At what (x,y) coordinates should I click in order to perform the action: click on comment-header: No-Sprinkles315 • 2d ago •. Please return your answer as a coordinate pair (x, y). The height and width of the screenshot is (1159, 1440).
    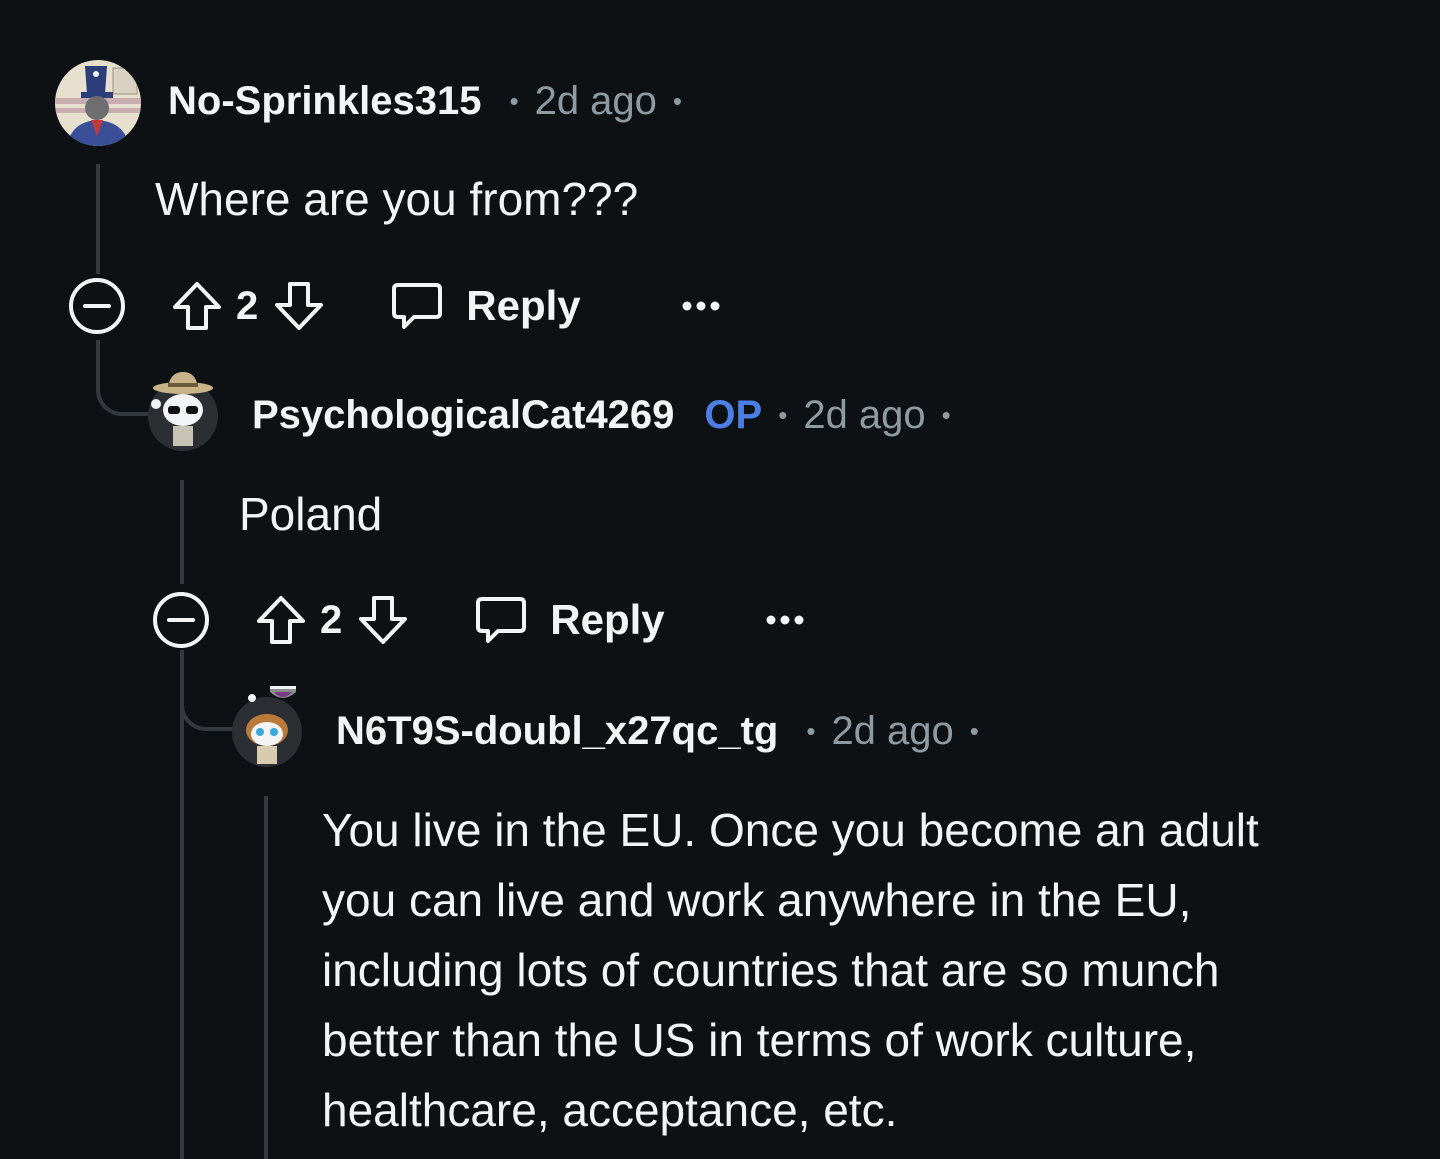
    Looking at the image, I should click on (433, 101).